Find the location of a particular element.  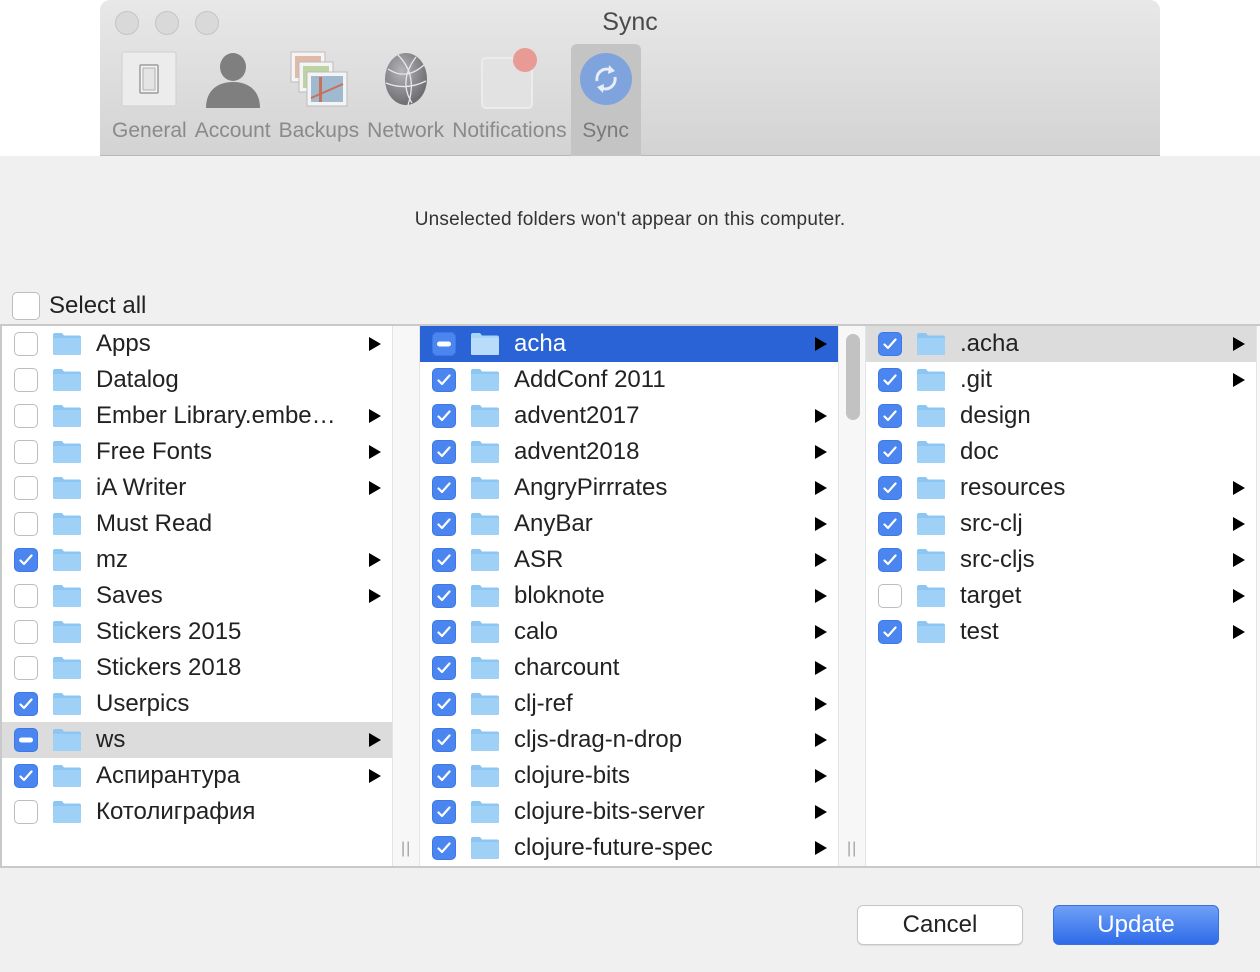

folder-row: src-clj is located at coordinates (1061, 524).